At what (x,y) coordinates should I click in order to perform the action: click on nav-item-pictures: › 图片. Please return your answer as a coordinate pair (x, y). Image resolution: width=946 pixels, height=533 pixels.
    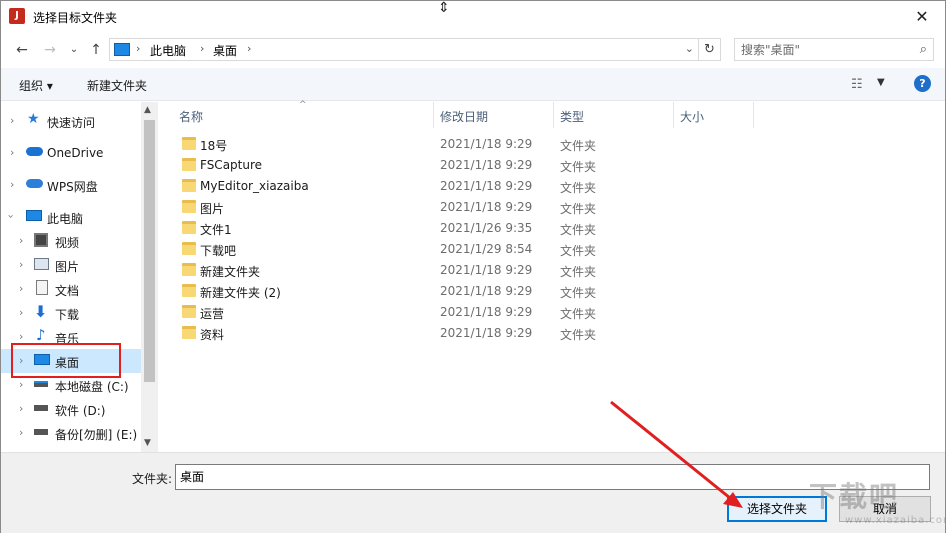
    Looking at the image, I should click on (71, 265).